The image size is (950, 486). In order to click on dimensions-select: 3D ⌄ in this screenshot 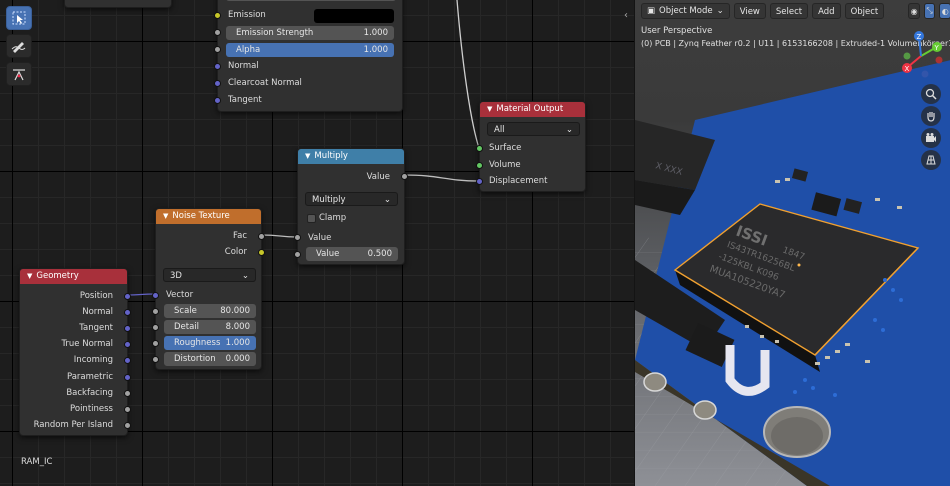, I will do `click(209, 275)`.